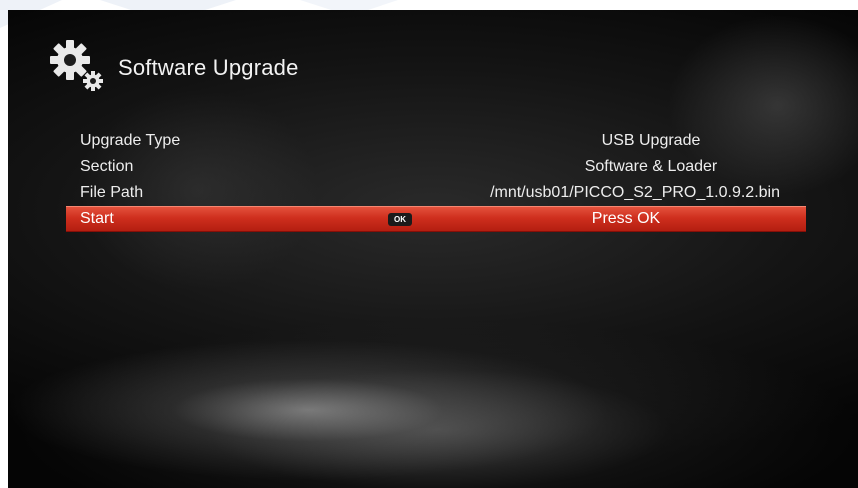 The image size is (858, 488). I want to click on section-row: Section Software & Loader, so click(436, 167).